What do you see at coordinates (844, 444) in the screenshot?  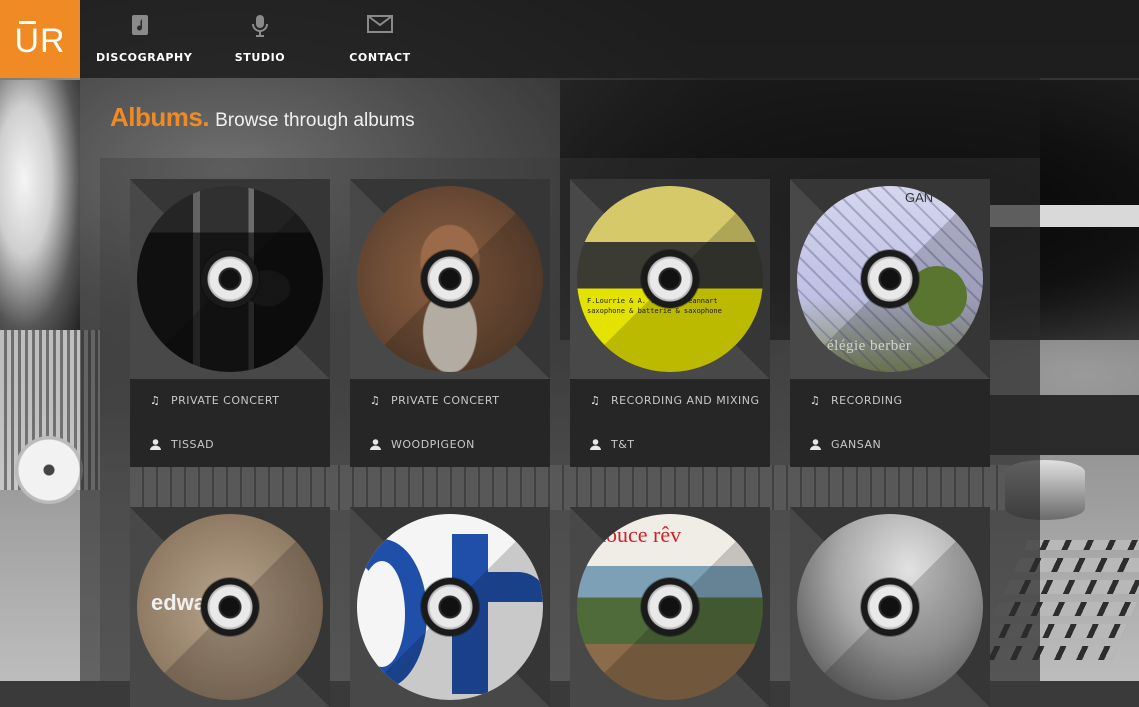 I see `album-artist: GANSAN` at bounding box center [844, 444].